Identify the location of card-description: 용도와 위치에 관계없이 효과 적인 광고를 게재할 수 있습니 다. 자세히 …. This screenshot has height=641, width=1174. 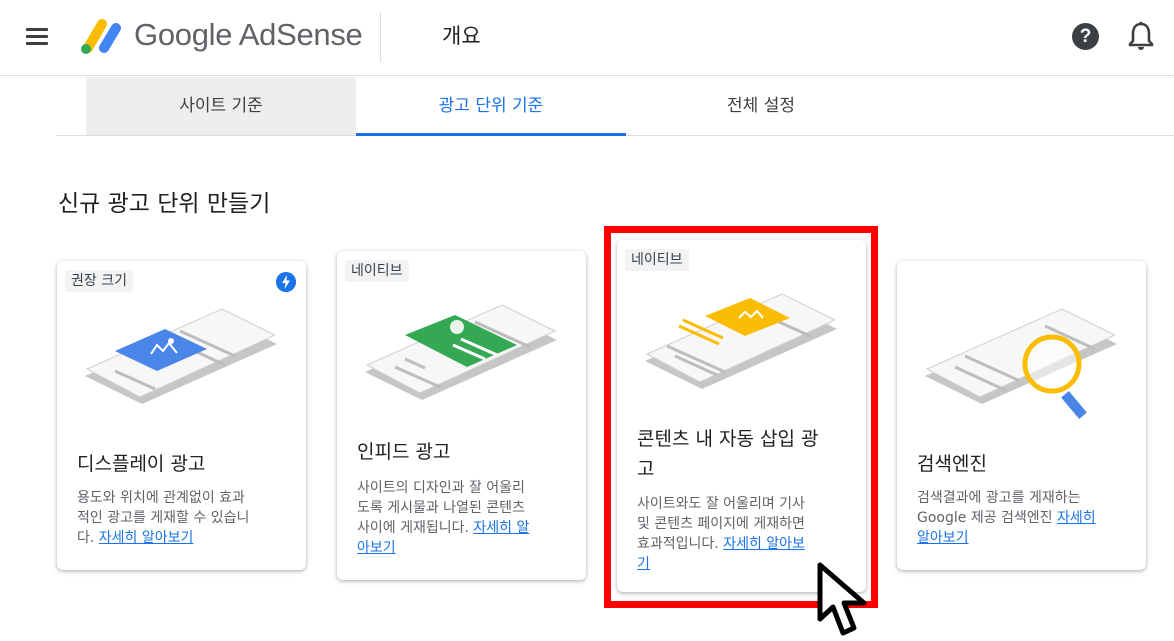
(163, 518).